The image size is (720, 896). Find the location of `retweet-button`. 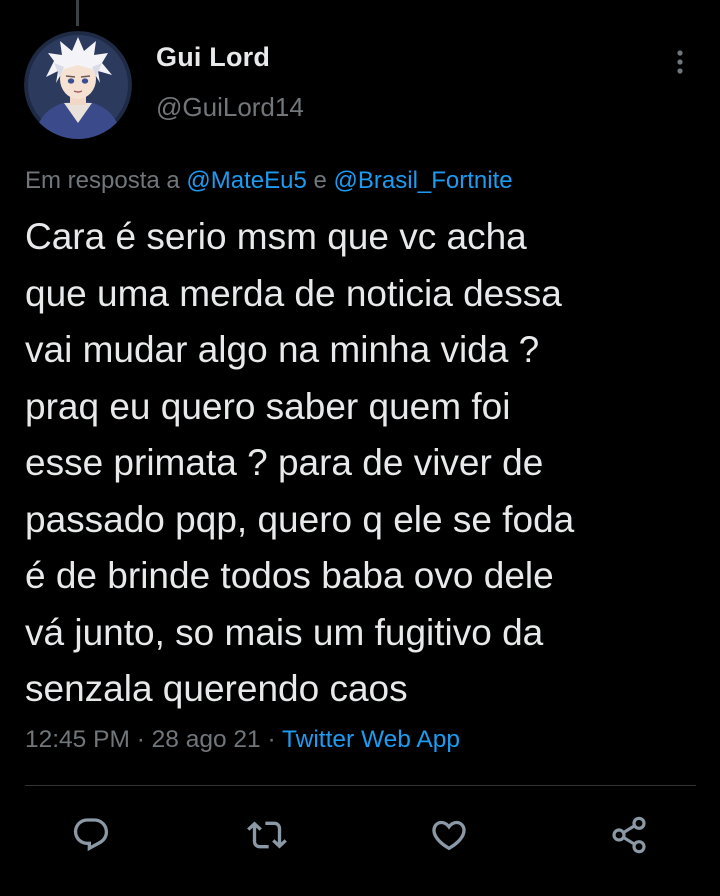

retweet-button is located at coordinates (267, 835).